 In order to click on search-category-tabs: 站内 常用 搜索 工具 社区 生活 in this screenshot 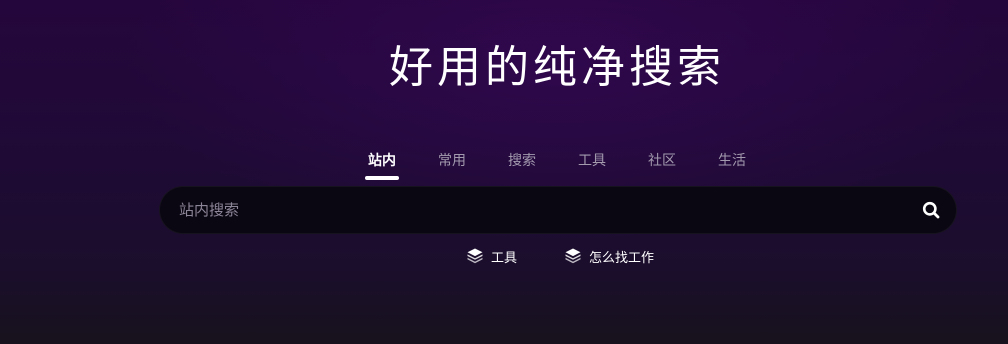, I will do `click(557, 165)`.